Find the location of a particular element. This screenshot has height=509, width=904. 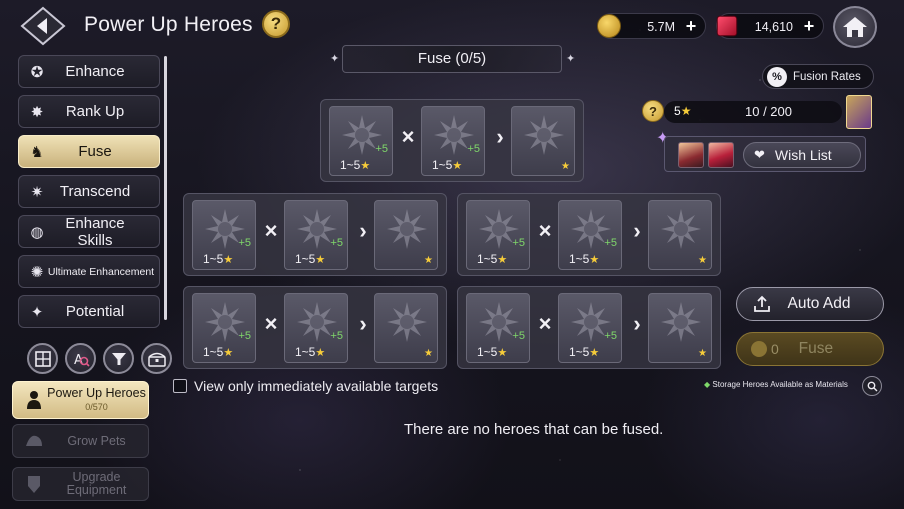

wish-star-grade: 5★ is located at coordinates (682, 111).